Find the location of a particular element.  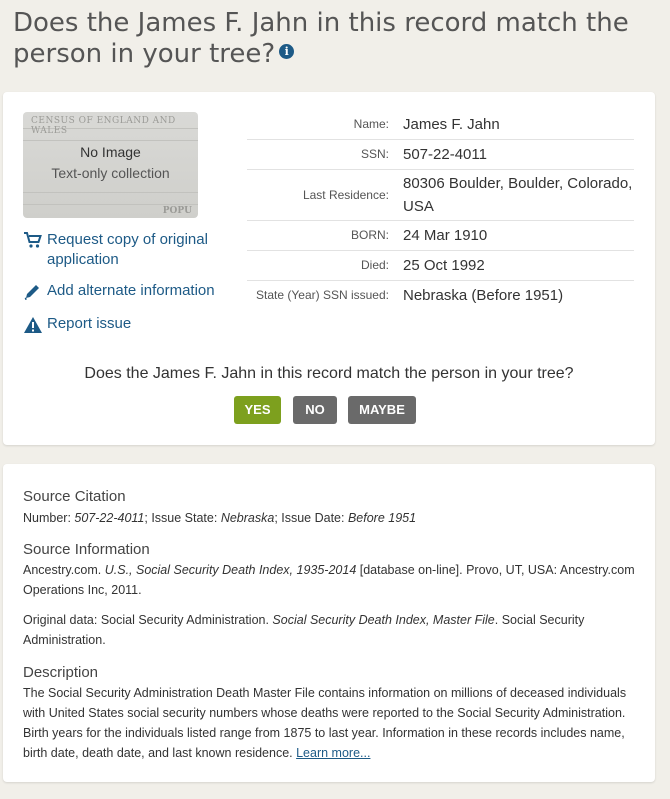

pencil-icon is located at coordinates (31, 292).